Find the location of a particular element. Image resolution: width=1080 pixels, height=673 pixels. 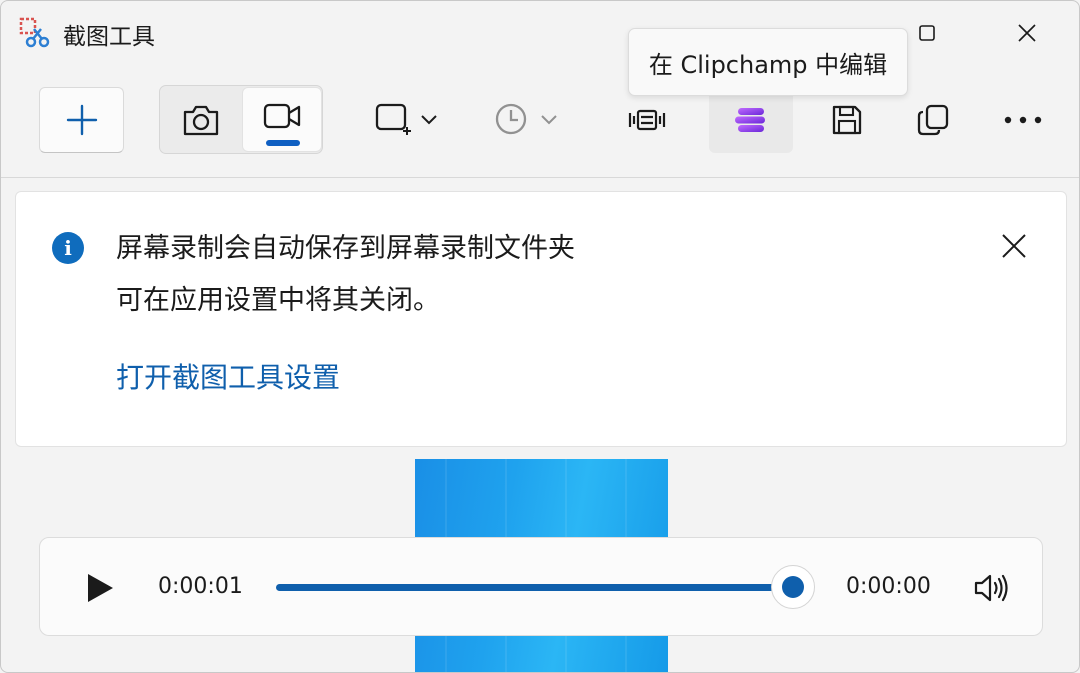

text-actions-button is located at coordinates (647, 120).